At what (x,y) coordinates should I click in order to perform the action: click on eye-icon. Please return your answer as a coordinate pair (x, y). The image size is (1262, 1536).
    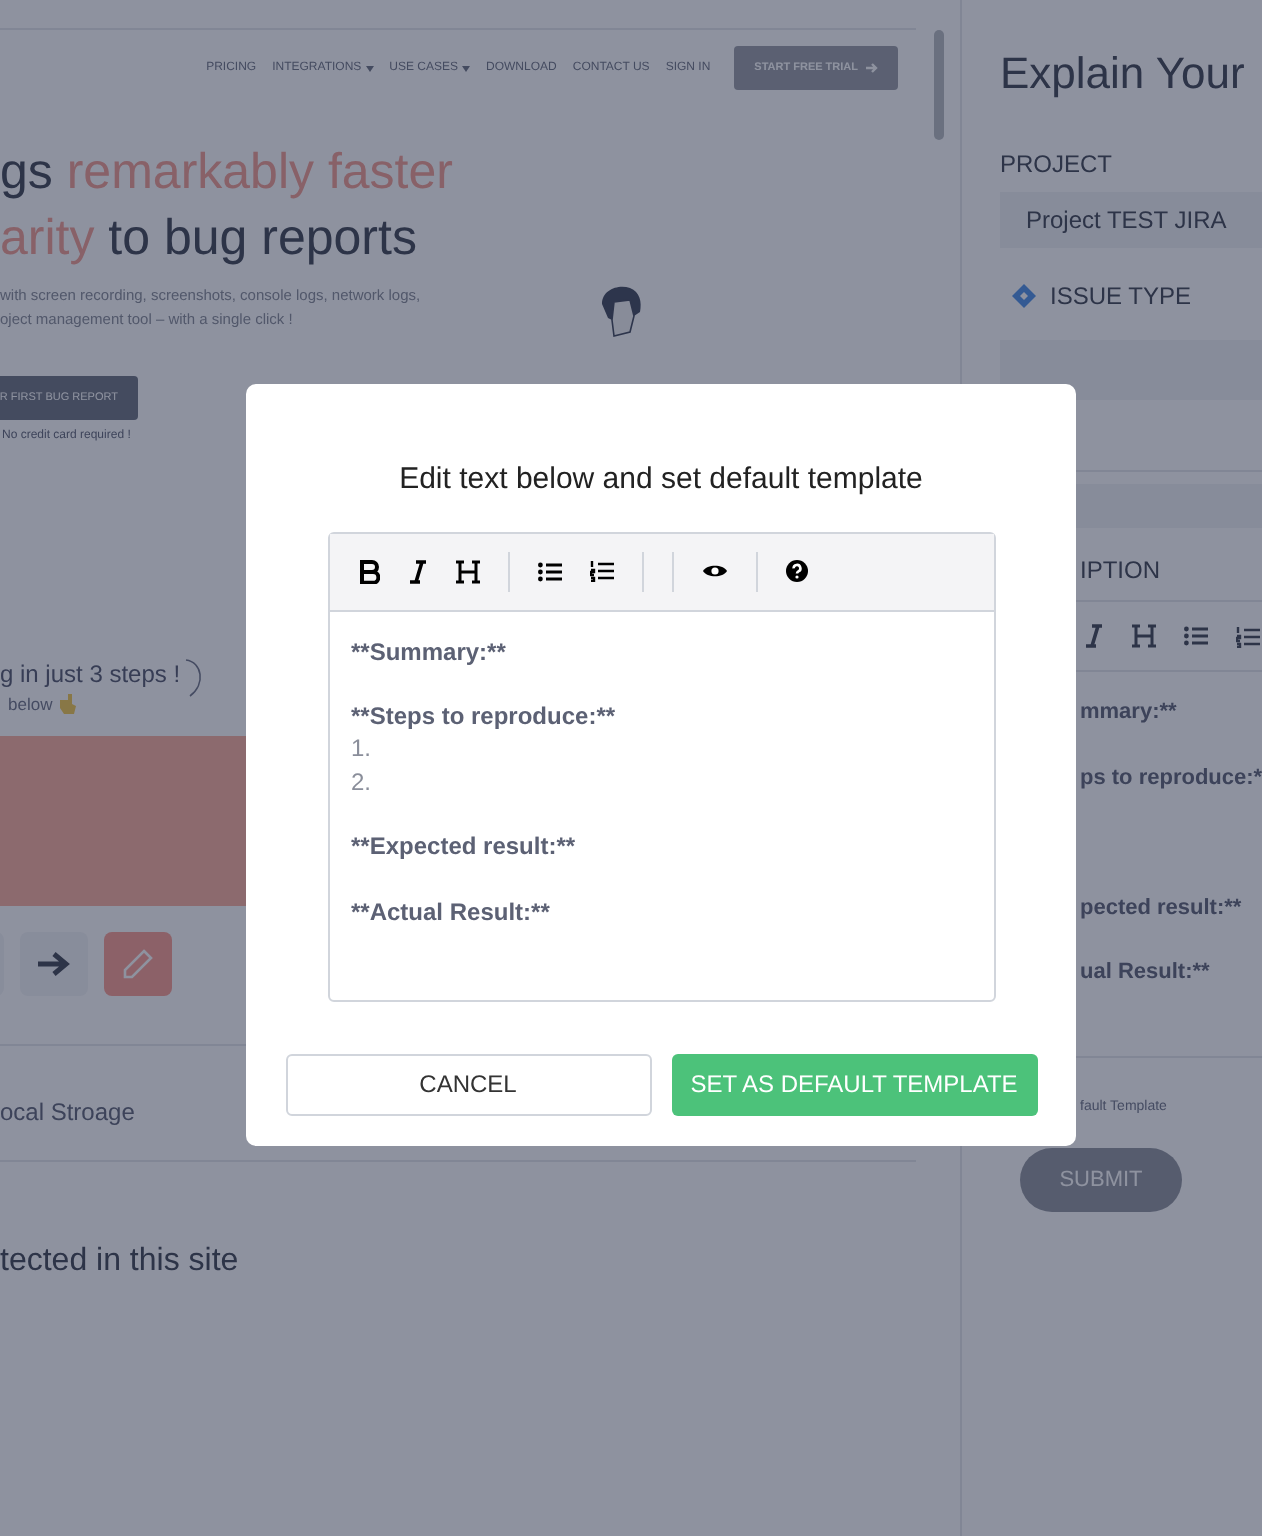
    Looking at the image, I should click on (714, 571).